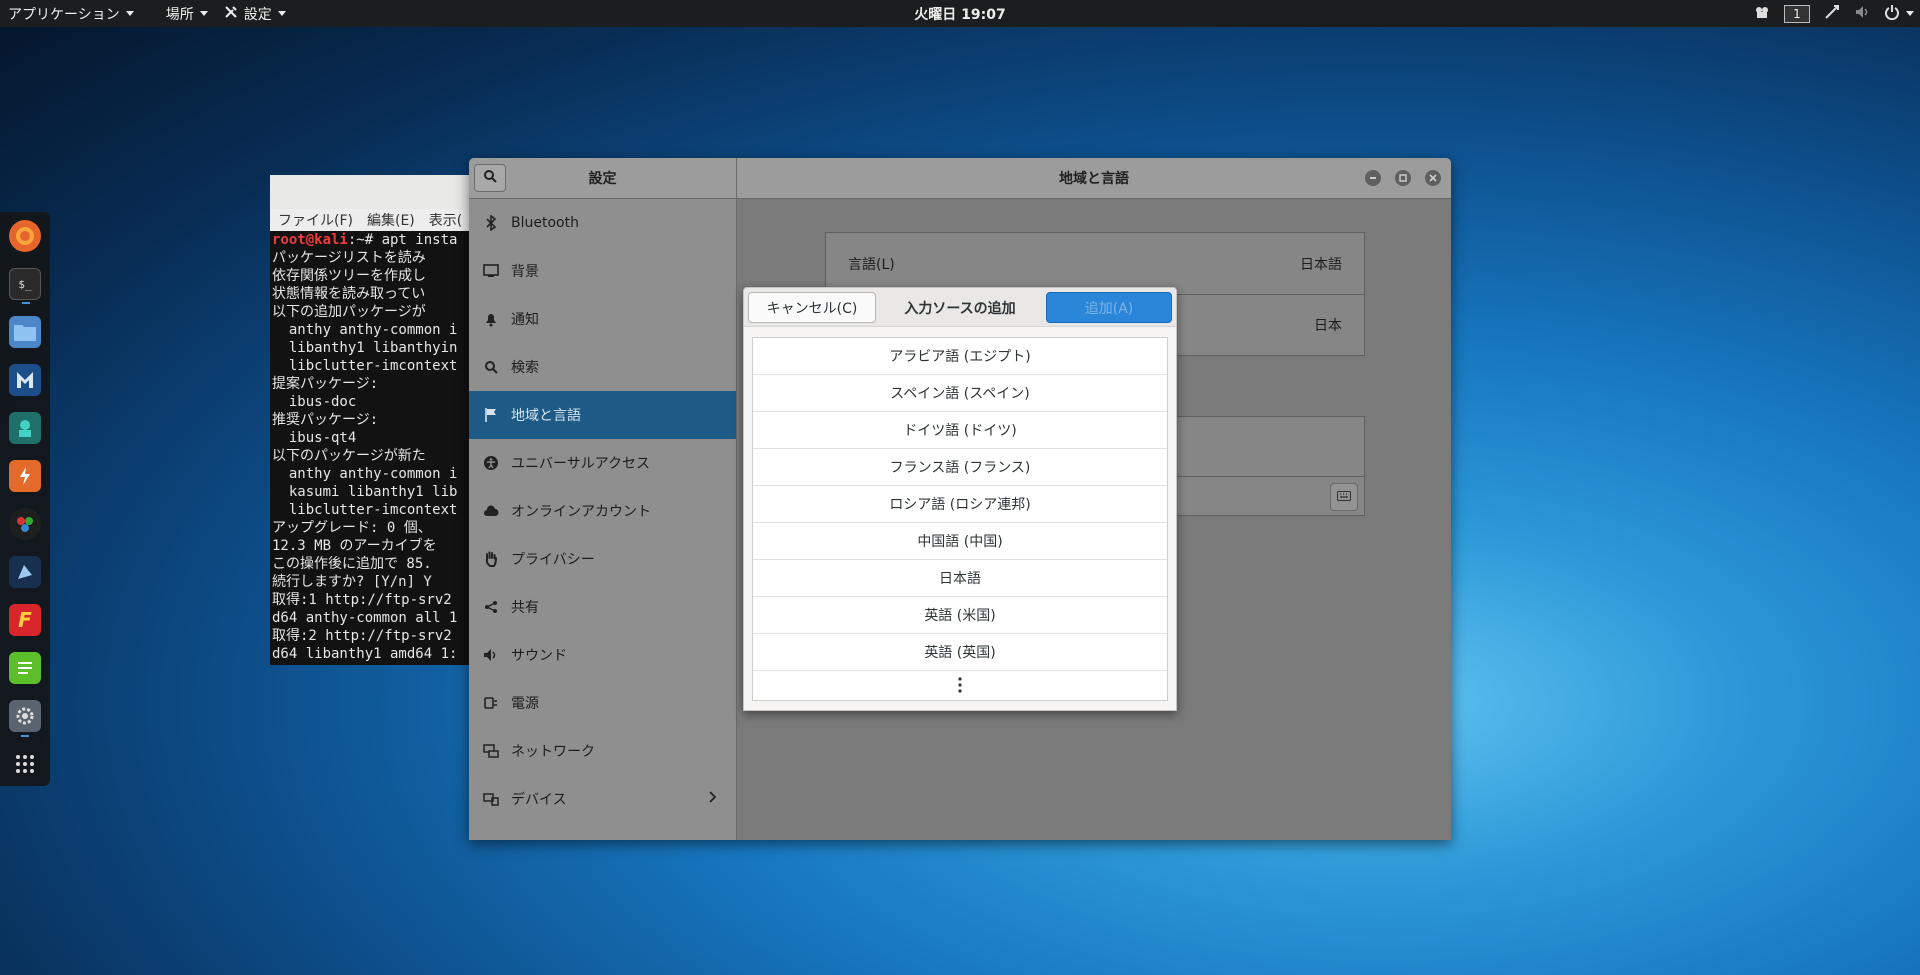  What do you see at coordinates (445, 220) in the screenshot?
I see `menu-view: 表示(` at bounding box center [445, 220].